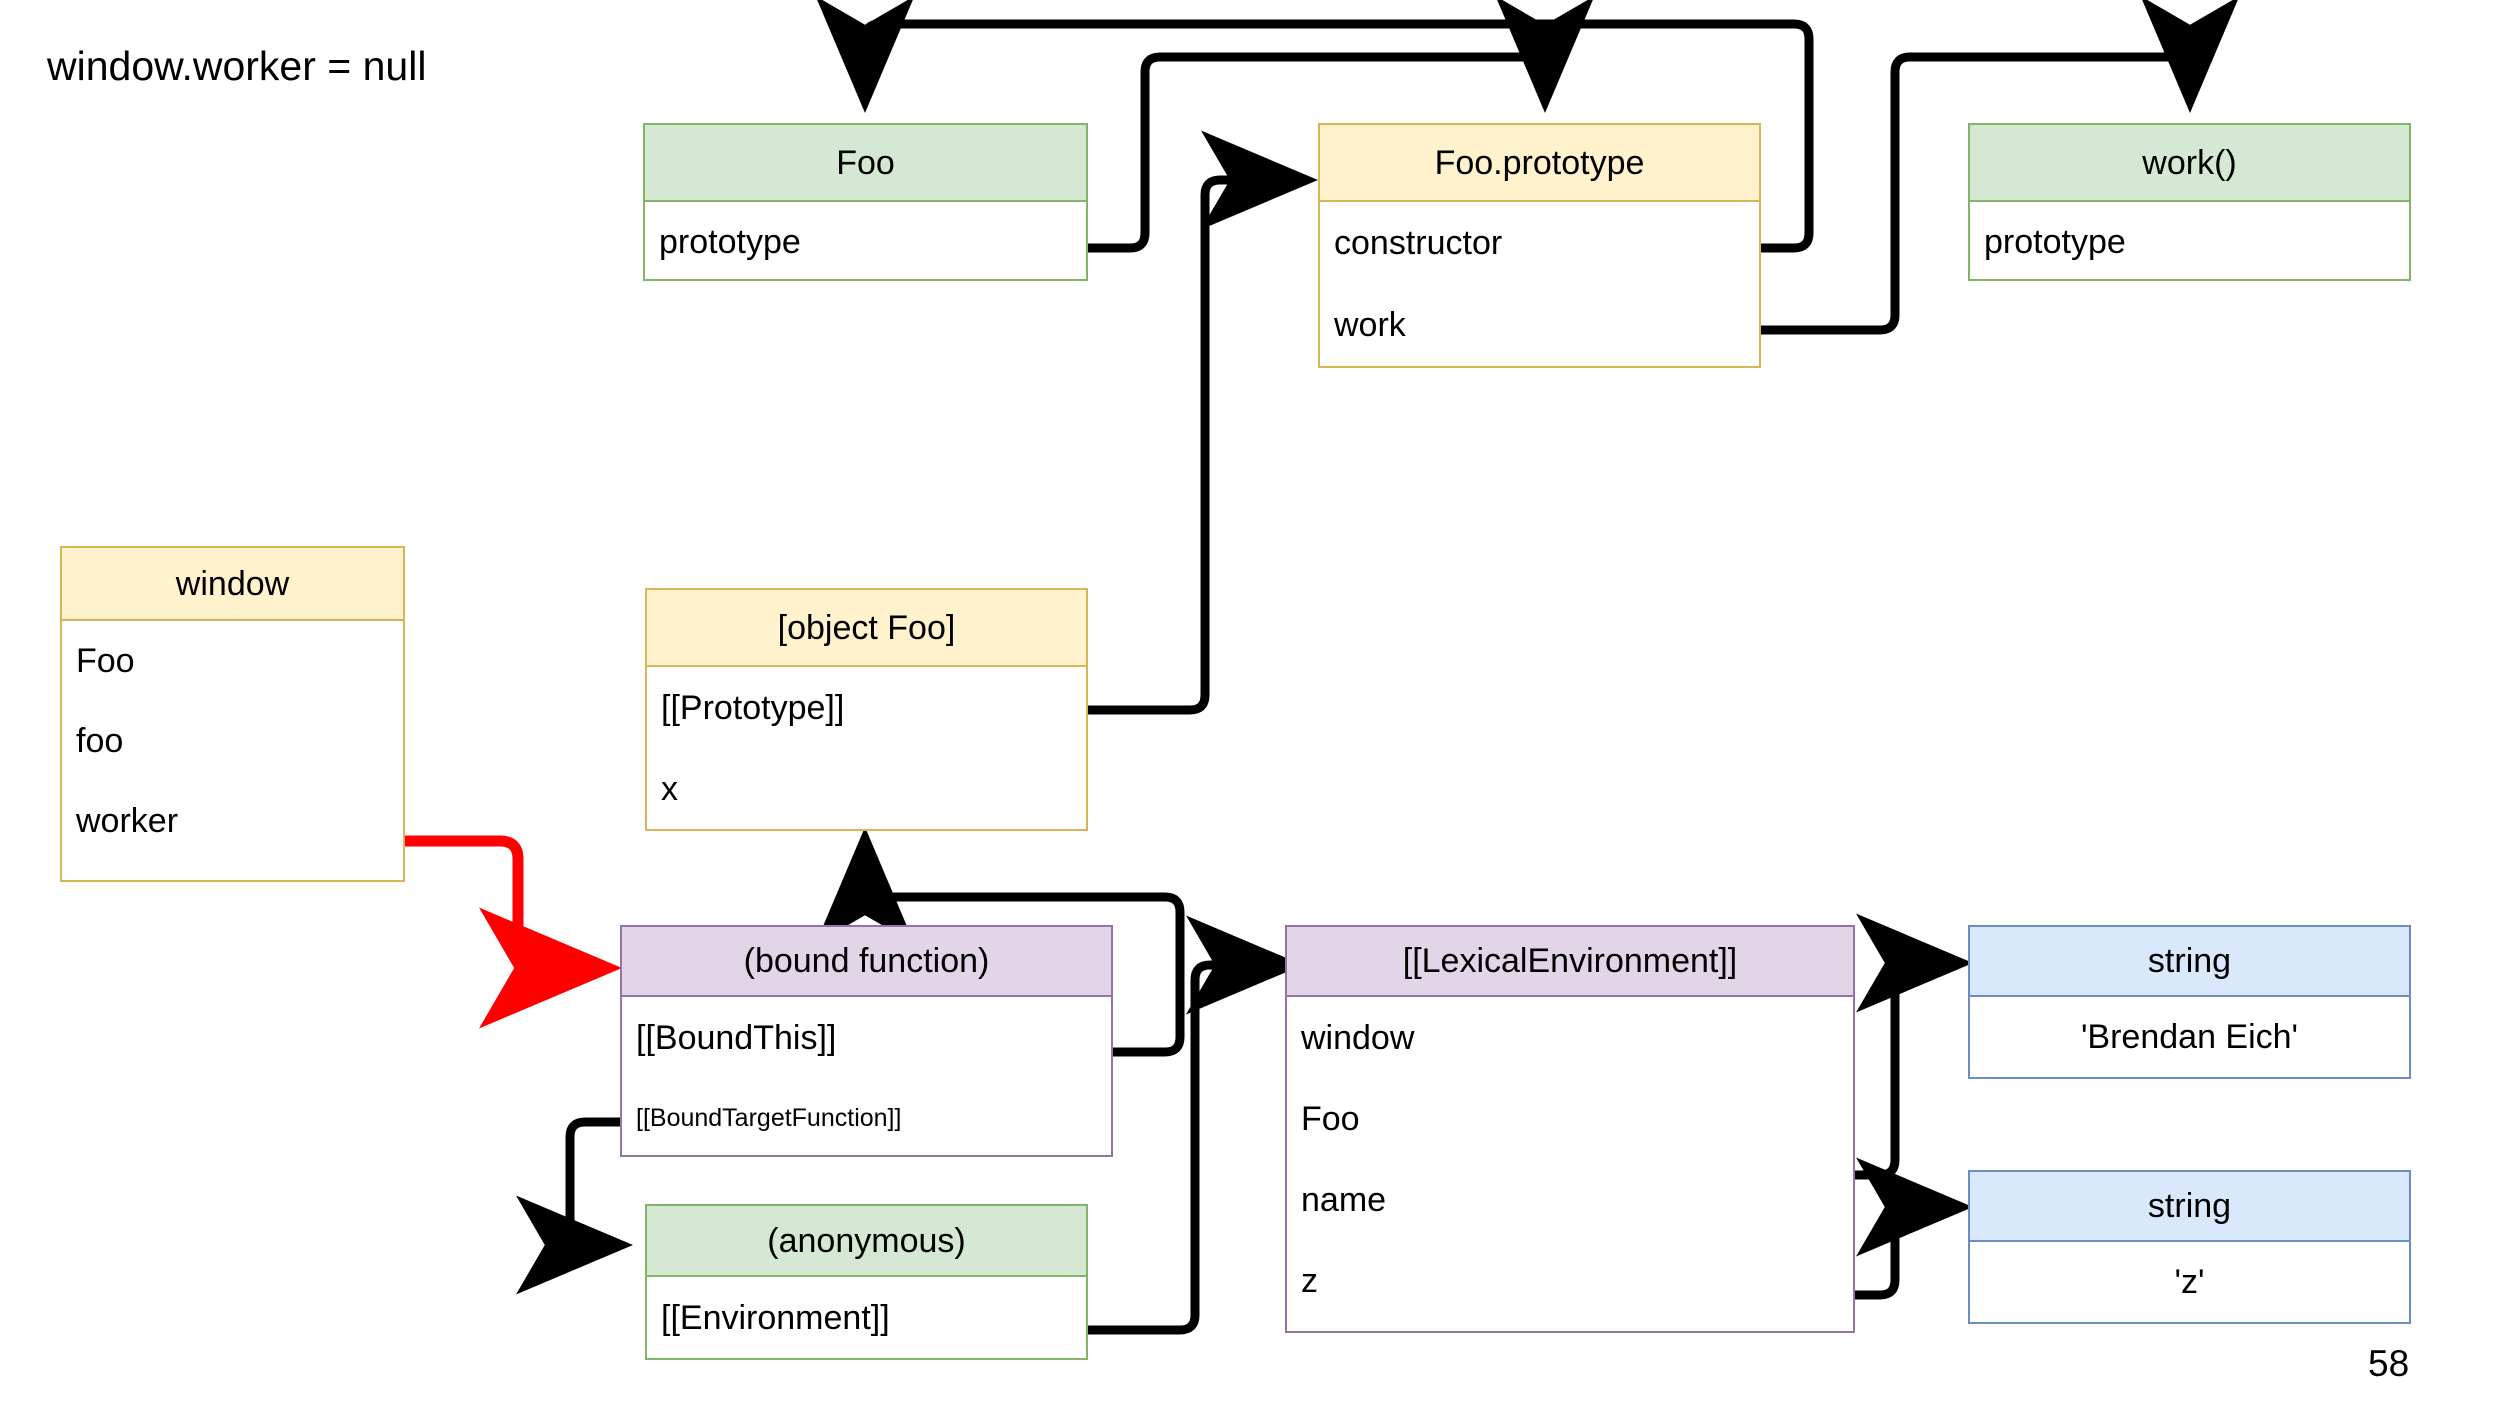  I want to click on node-foo: Foo prototype, so click(865, 202).